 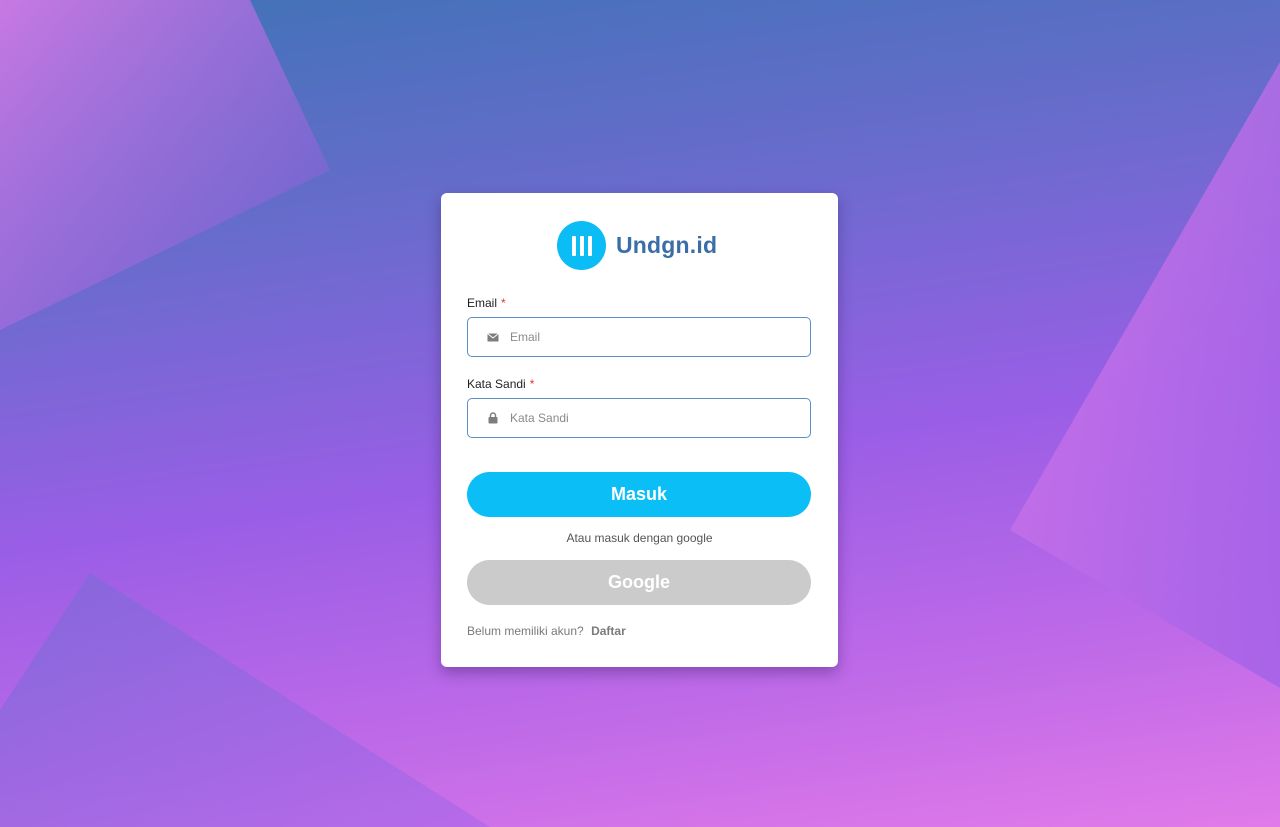 I want to click on google-divider-text: Atau masuk dengan google, so click(x=639, y=538).